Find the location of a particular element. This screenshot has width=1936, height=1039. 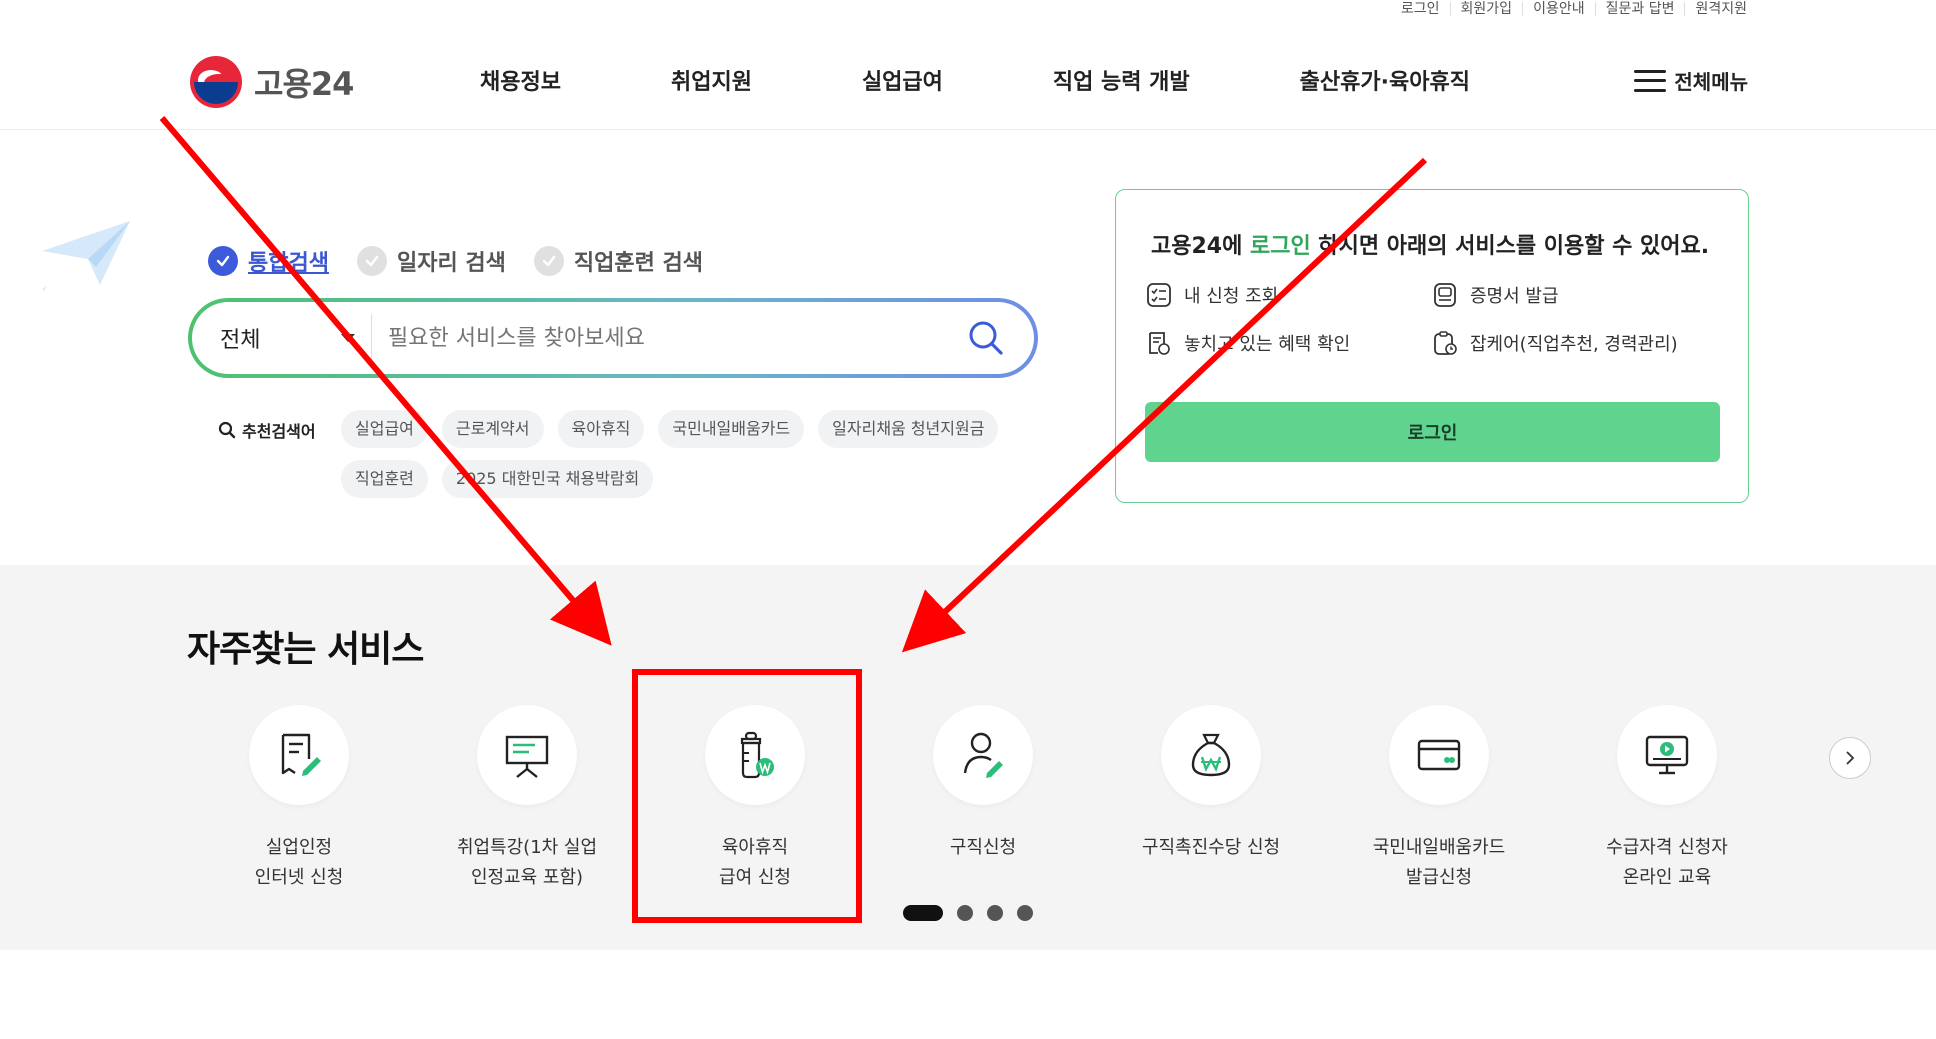

keyword-chip: 일자리채움 청년지원금 is located at coordinates (908, 429).